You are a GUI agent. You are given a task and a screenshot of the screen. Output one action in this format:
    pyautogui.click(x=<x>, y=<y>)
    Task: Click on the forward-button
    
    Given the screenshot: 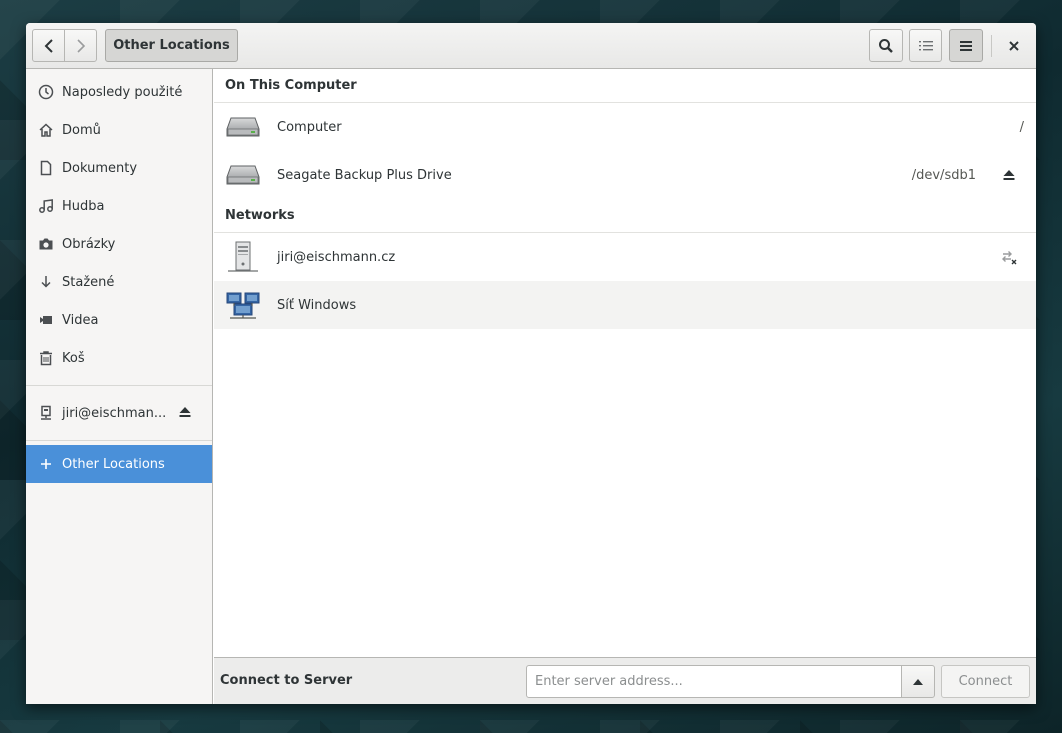 What is the action you would take?
    pyautogui.click(x=80, y=45)
    